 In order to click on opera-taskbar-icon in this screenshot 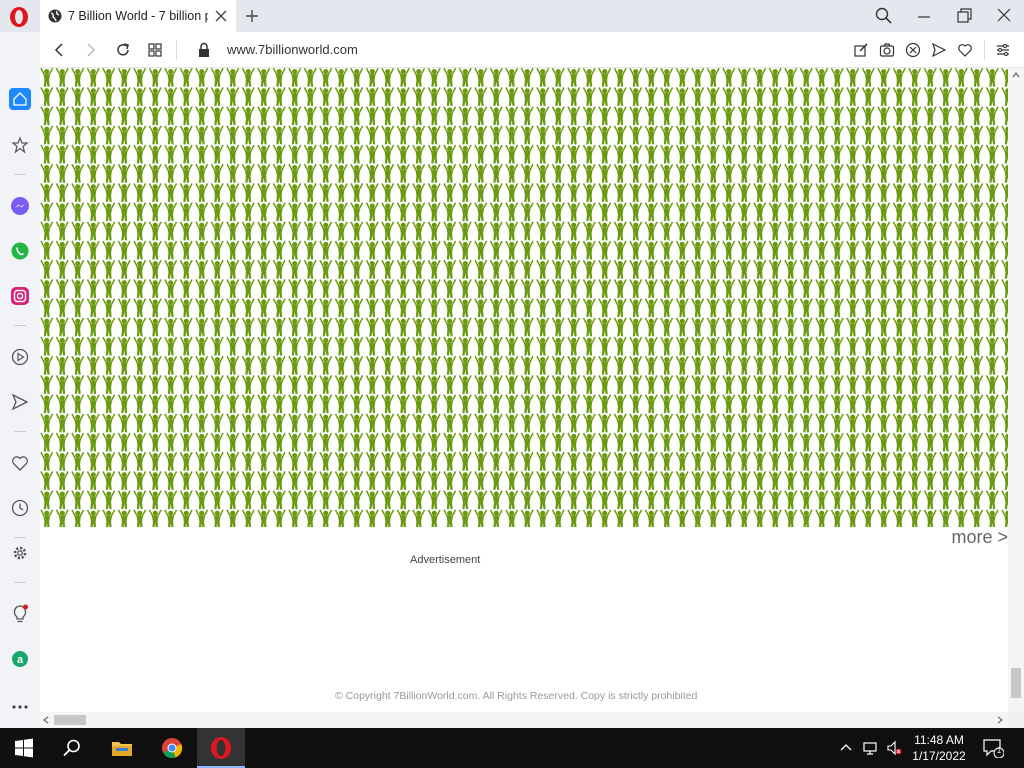, I will do `click(221, 748)`.